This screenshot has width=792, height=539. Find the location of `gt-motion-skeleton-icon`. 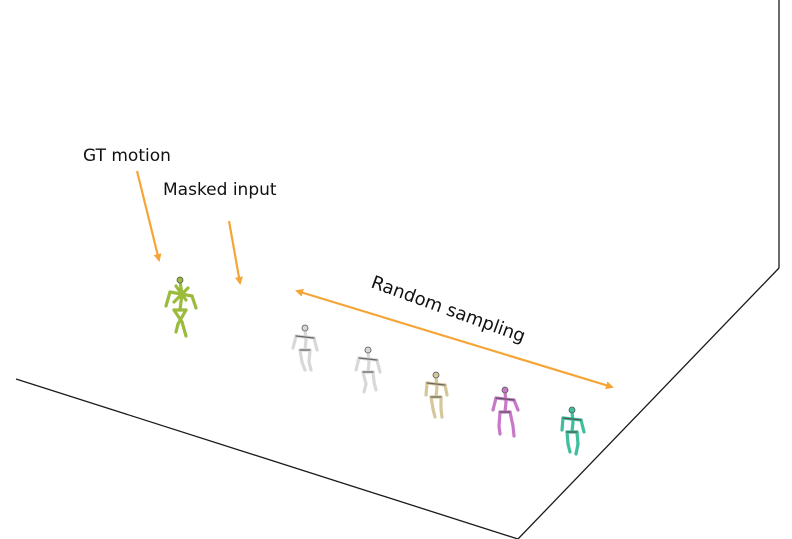

gt-motion-skeleton-icon is located at coordinates (181, 307).